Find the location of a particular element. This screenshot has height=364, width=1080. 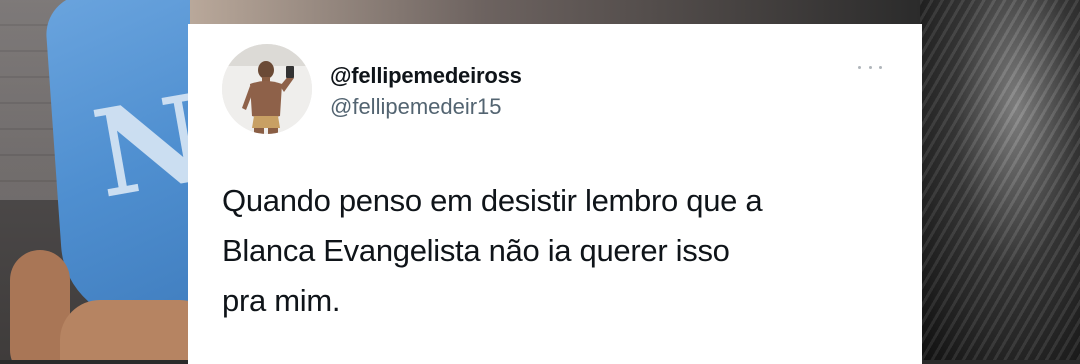

background-photo-right is located at coordinates (1000, 180).